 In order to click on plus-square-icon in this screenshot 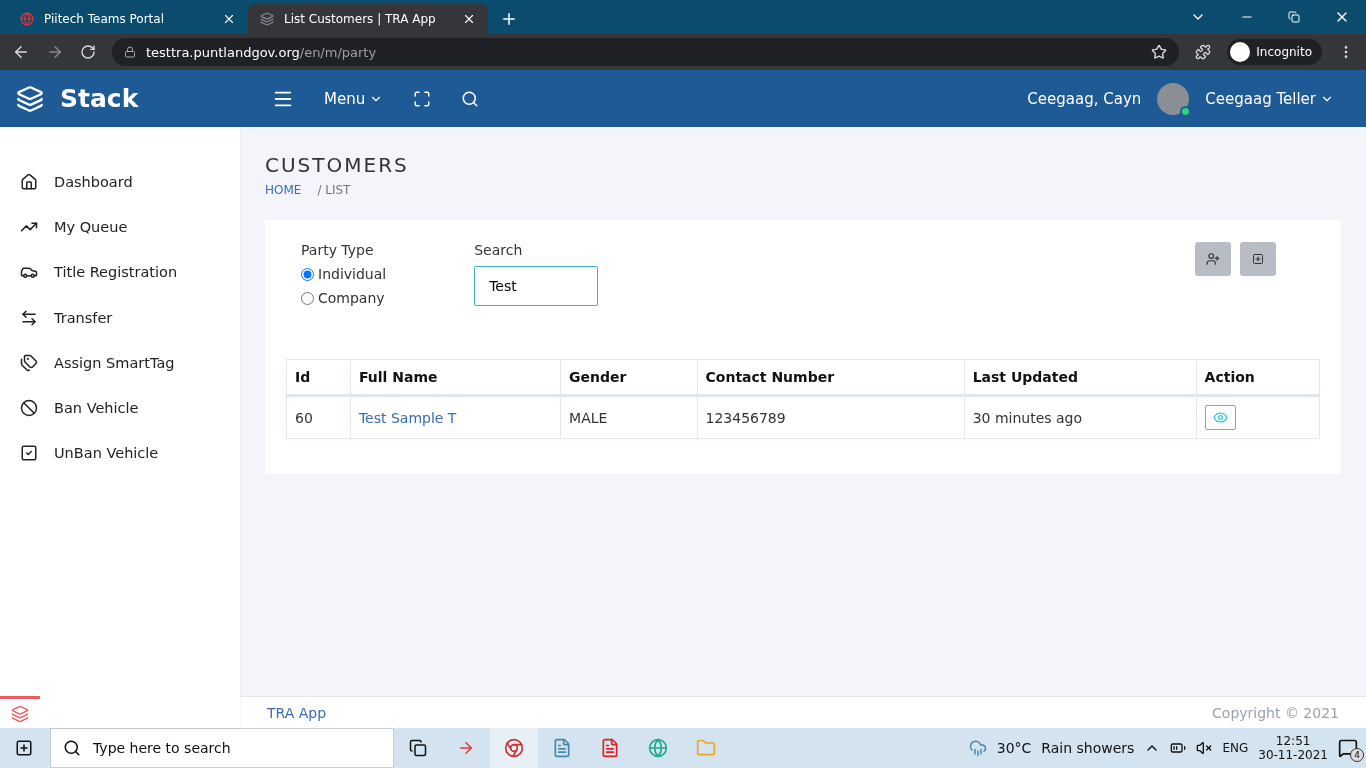, I will do `click(1258, 259)`.